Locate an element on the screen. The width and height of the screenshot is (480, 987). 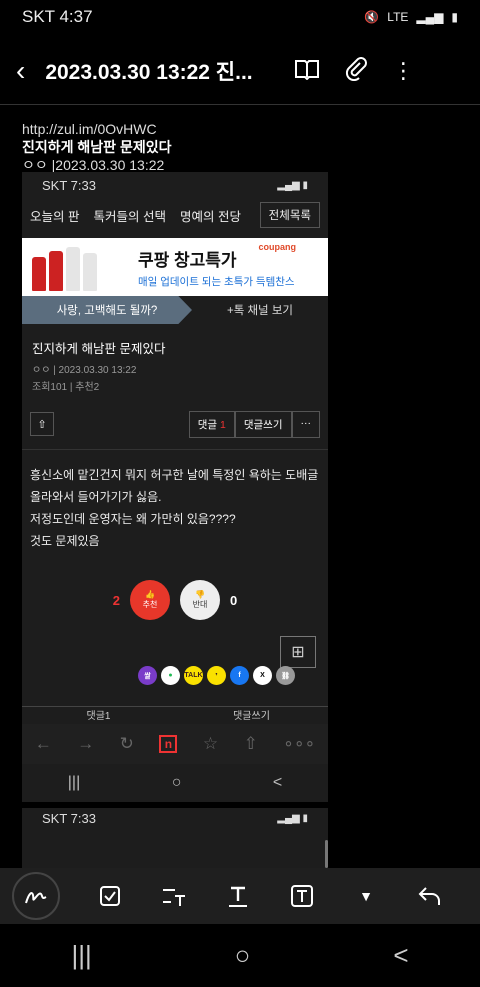
embedded-tabs: 오늘의 판 톡커들의 선택 명예의 전당 전체목록 is located at coordinates (175, 215).